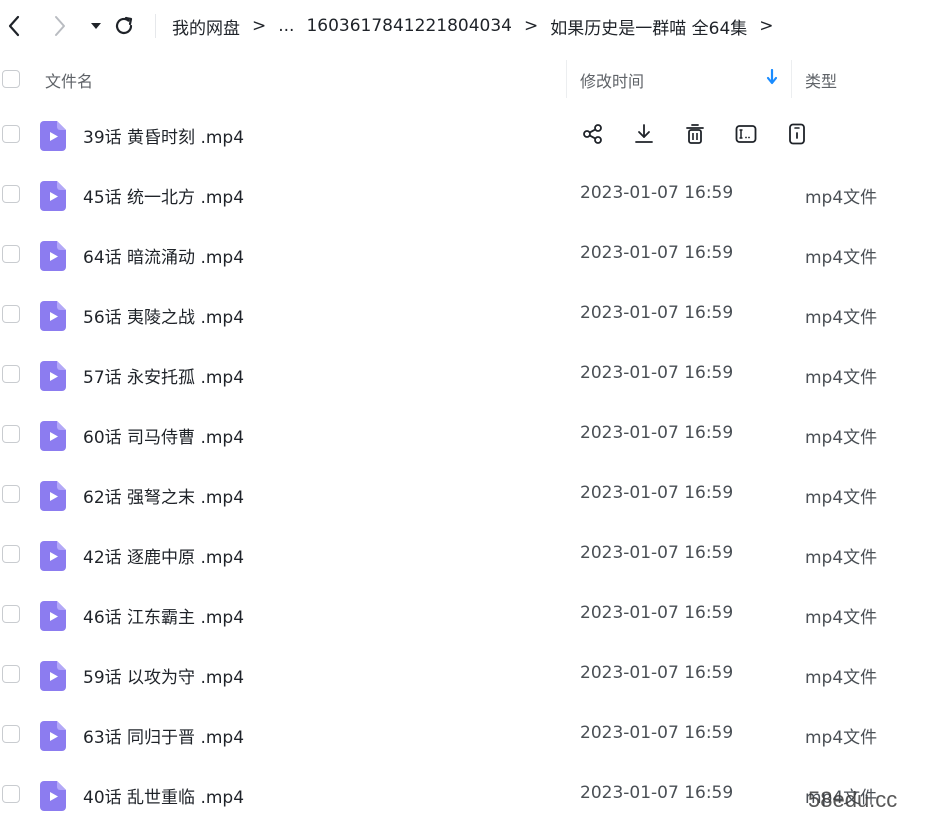 This screenshot has width=939, height=827. Describe the element at coordinates (163, 435) in the screenshot. I see `file-name: 60话 司马侍曹 .mp4` at that location.